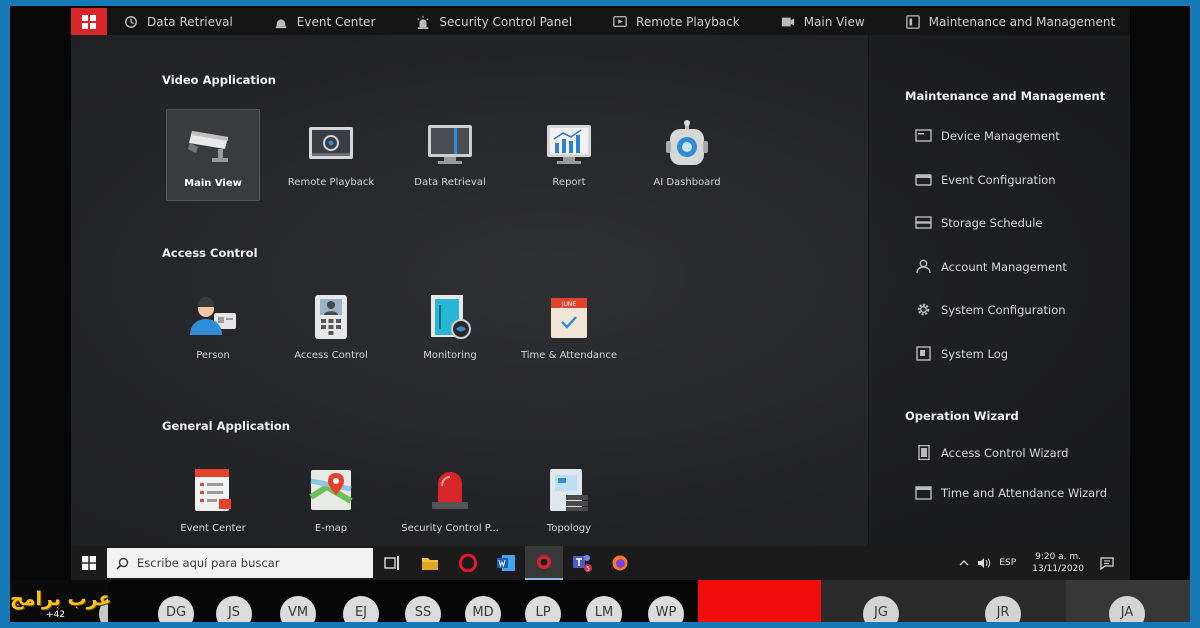 This screenshot has width=1200, height=628. Describe the element at coordinates (964, 563) in the screenshot. I see `chevron-up-icon` at that location.